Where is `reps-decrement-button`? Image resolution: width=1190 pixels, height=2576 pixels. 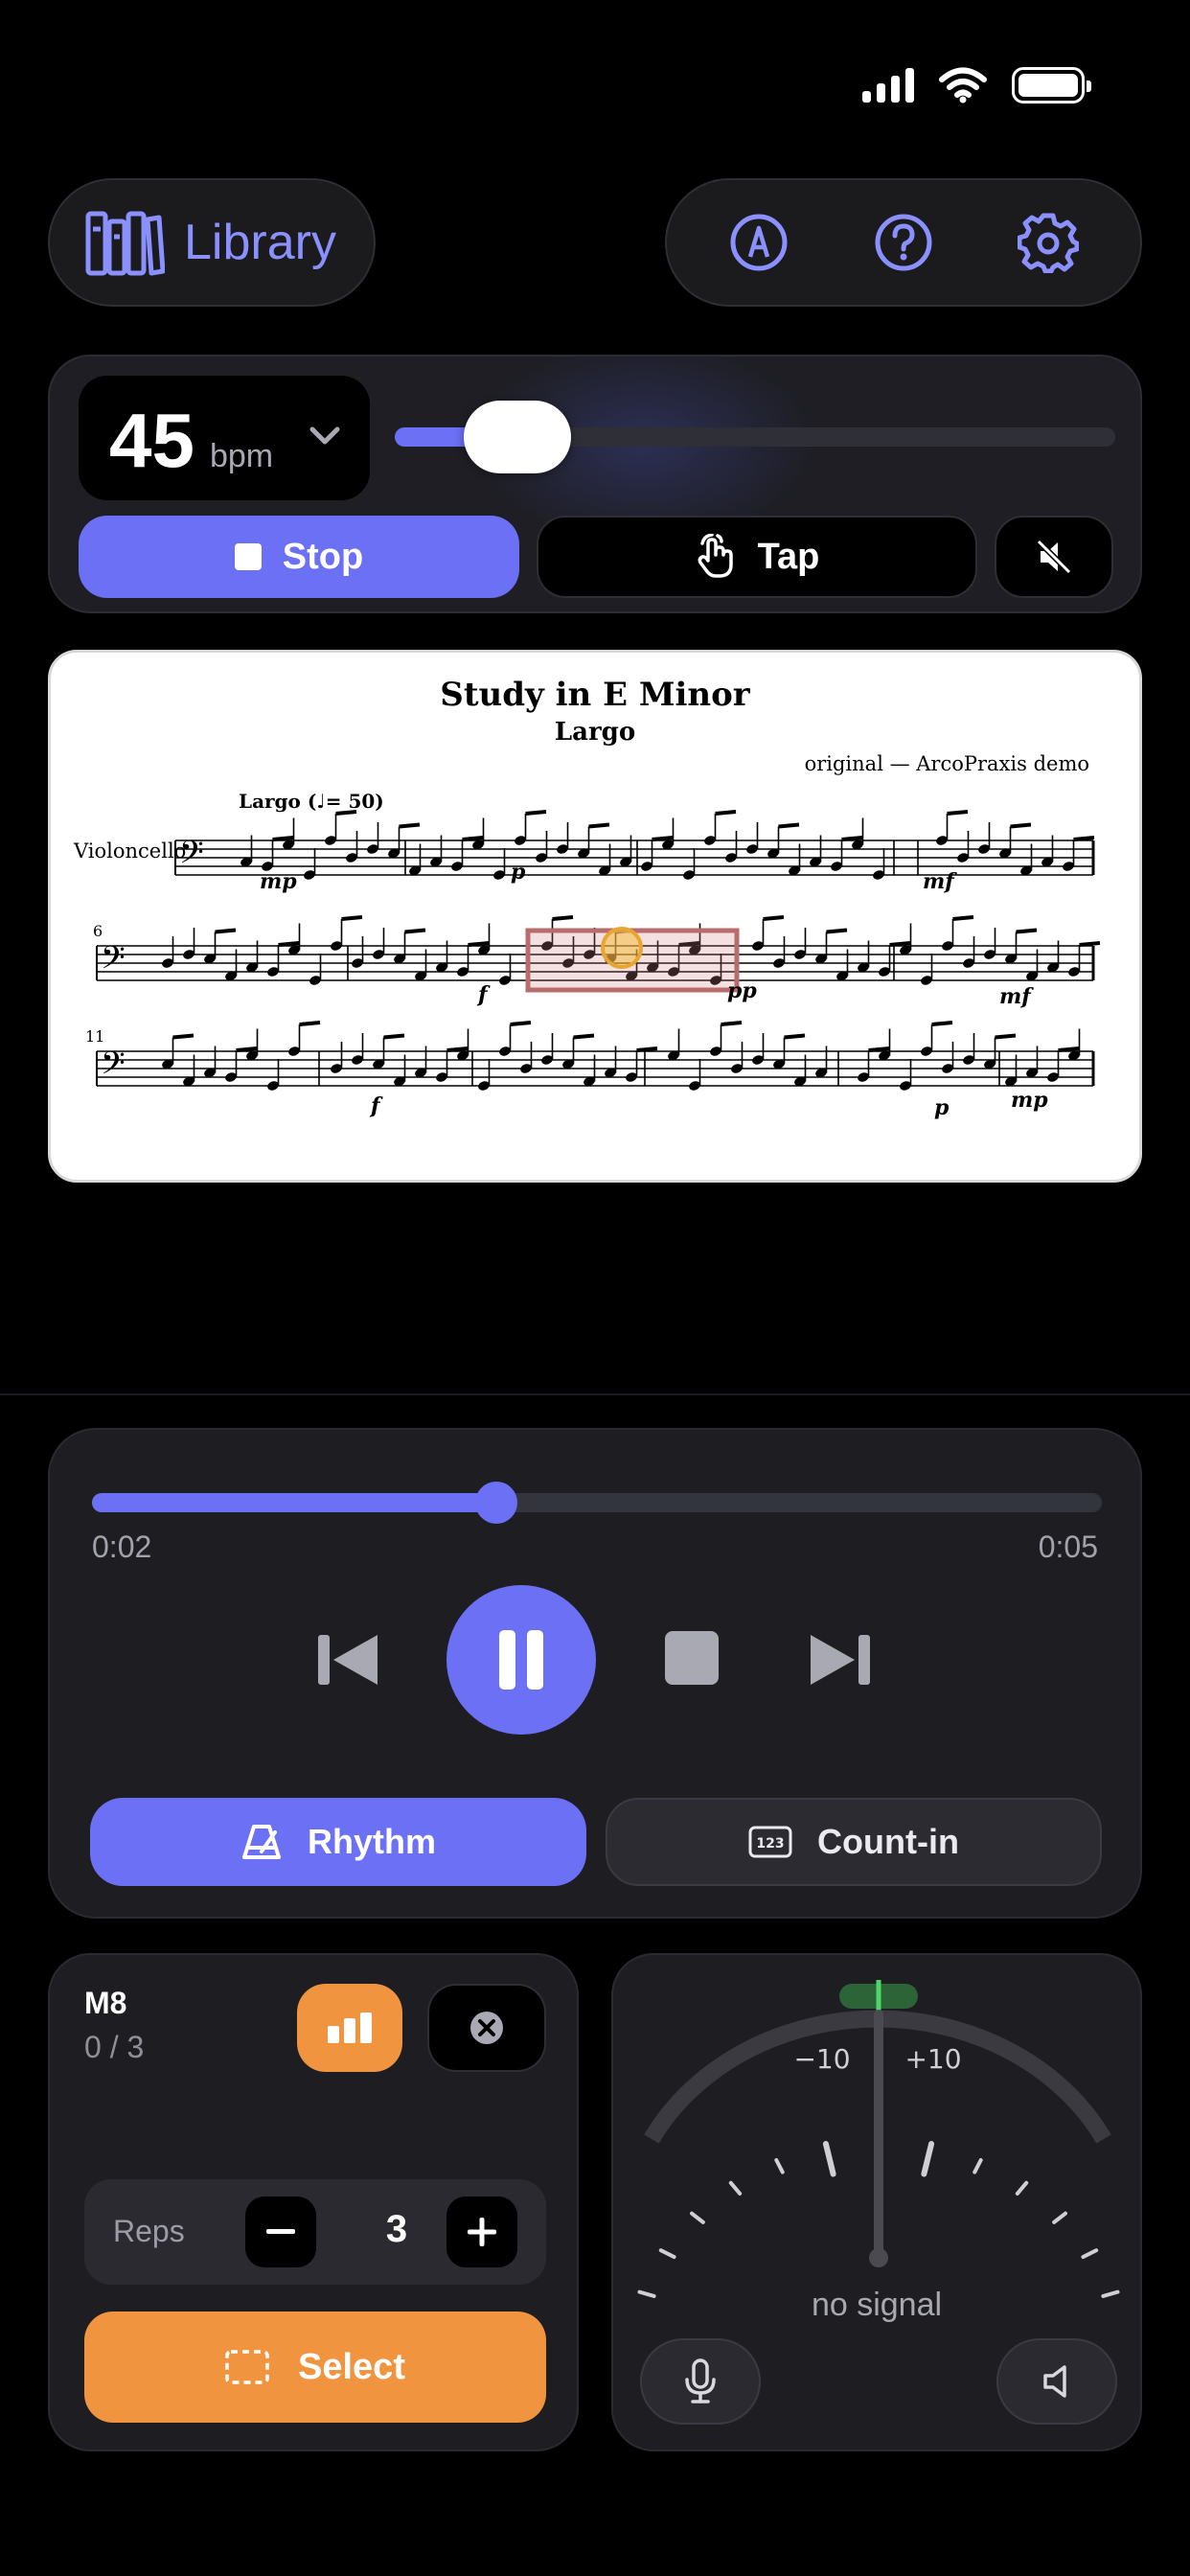 reps-decrement-button is located at coordinates (280, 2231).